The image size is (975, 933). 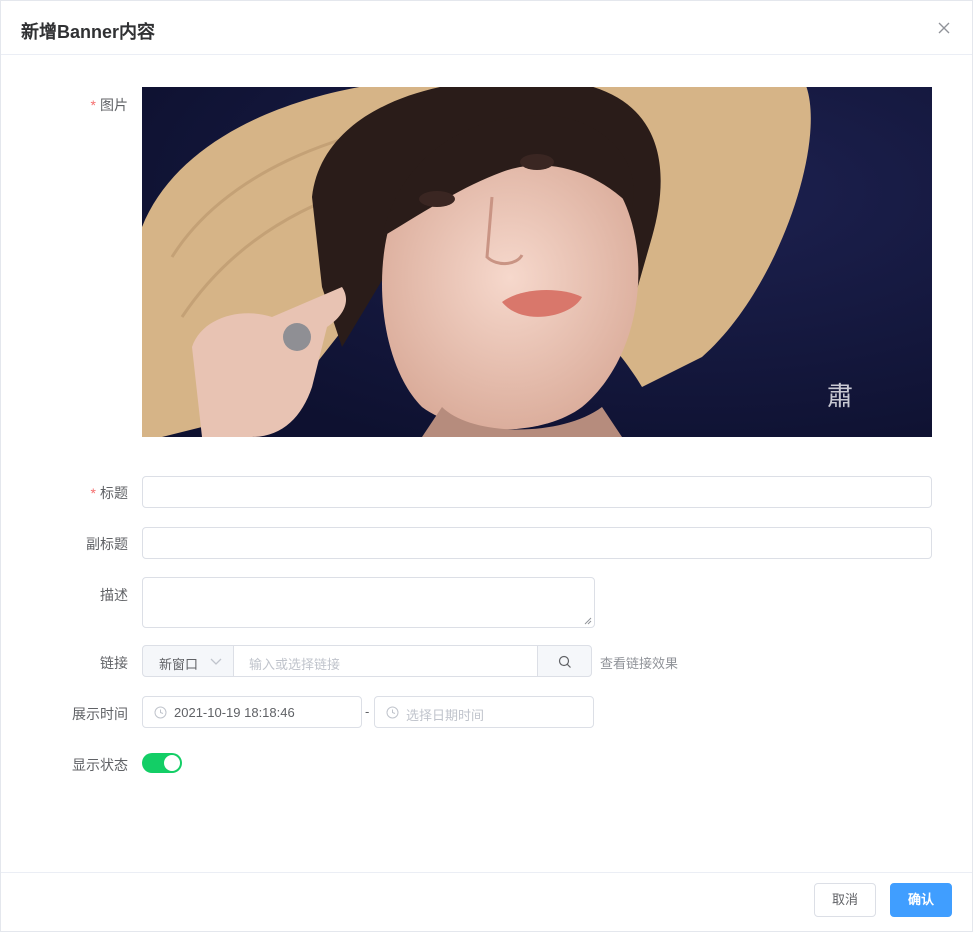 What do you see at coordinates (944, 28) in the screenshot?
I see `close-icon` at bounding box center [944, 28].